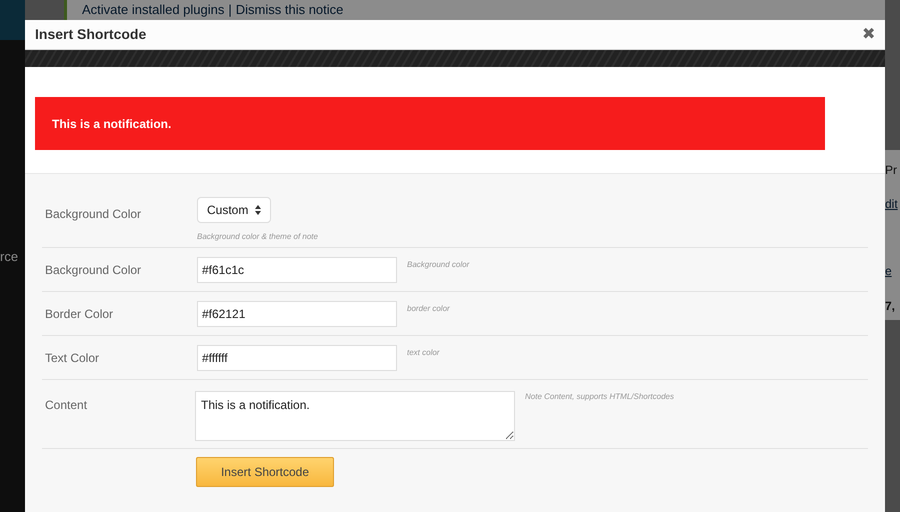 The image size is (900, 512). Describe the element at coordinates (297, 357) in the screenshot. I see `input-field: #ffffff` at that location.